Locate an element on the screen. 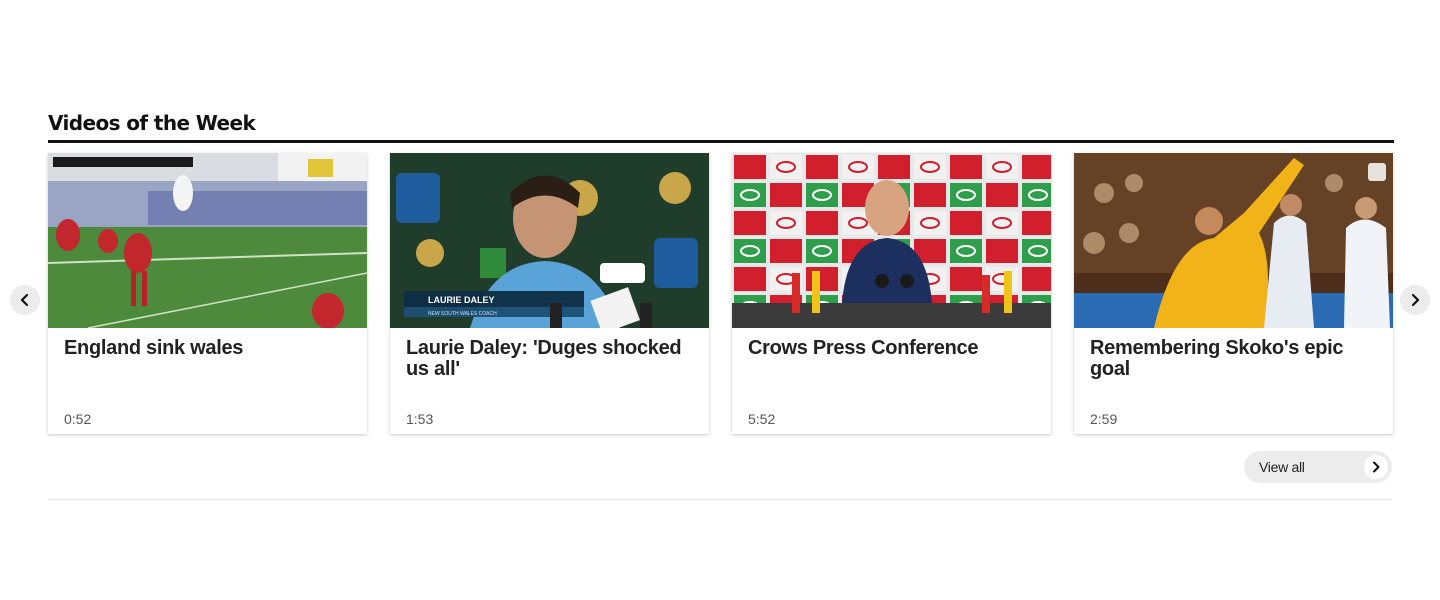 This screenshot has width=1440, height=600. carousel-next-button is located at coordinates (1415, 300).